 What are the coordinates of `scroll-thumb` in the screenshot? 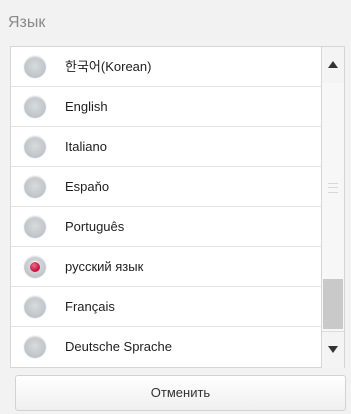 It's located at (333, 304).